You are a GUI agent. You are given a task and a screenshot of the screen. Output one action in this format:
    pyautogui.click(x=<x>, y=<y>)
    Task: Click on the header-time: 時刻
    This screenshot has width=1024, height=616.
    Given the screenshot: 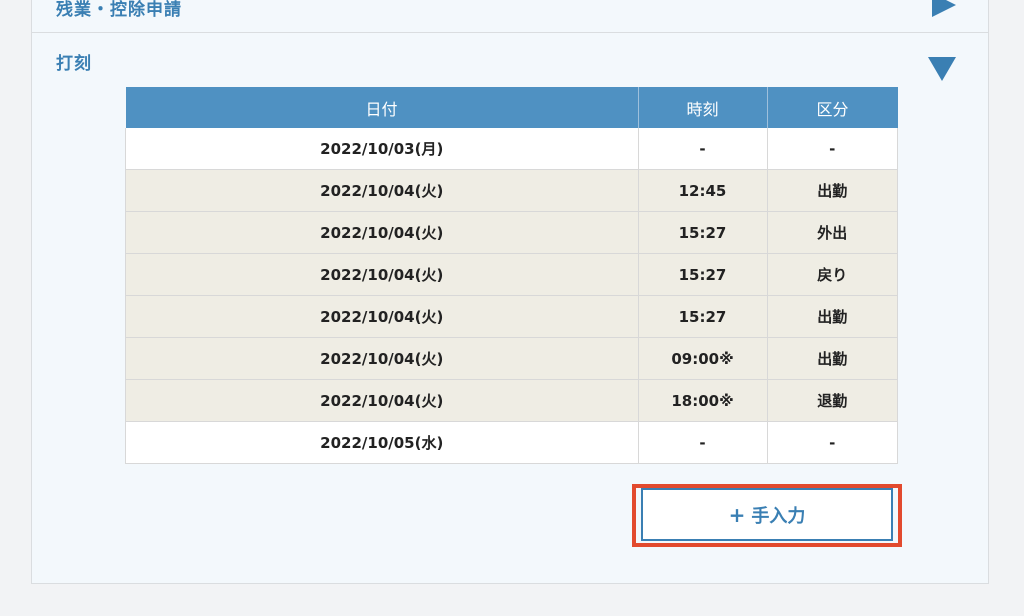 What is the action you would take?
    pyautogui.click(x=703, y=107)
    